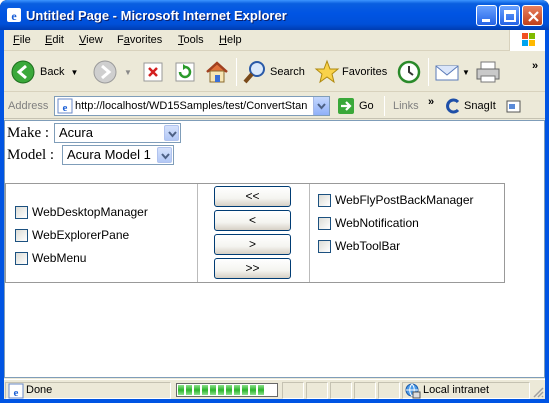 This screenshot has height=403, width=549. Describe the element at coordinates (527, 40) in the screenshot. I see `windows-logo` at that location.